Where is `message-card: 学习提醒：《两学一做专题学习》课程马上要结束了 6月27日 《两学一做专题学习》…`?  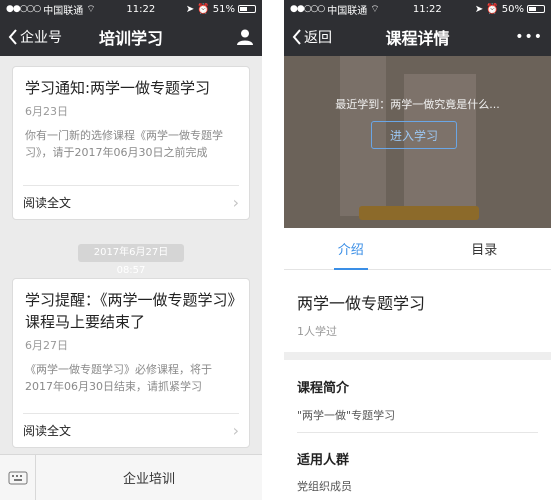
message-card: 学习提醒：《两学一做专题学习》课程马上要结束了 6月27日 《两学一做专题学习》… is located at coordinates (131, 363).